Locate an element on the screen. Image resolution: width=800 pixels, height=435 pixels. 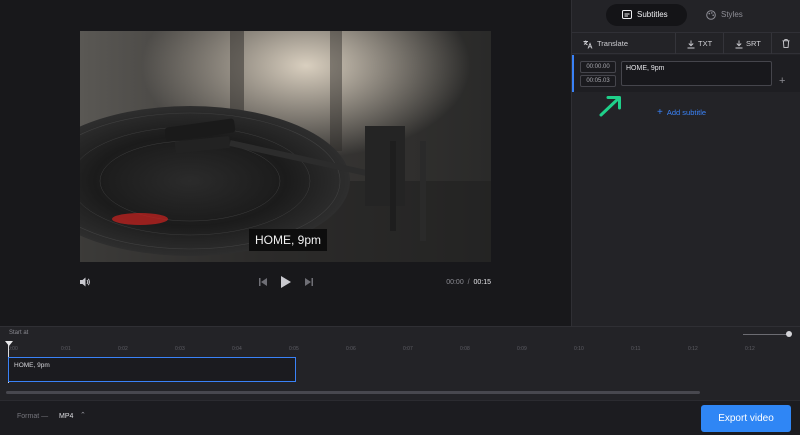
playback-controls: 00:00 / 00:15 is located at coordinates (285, 284).